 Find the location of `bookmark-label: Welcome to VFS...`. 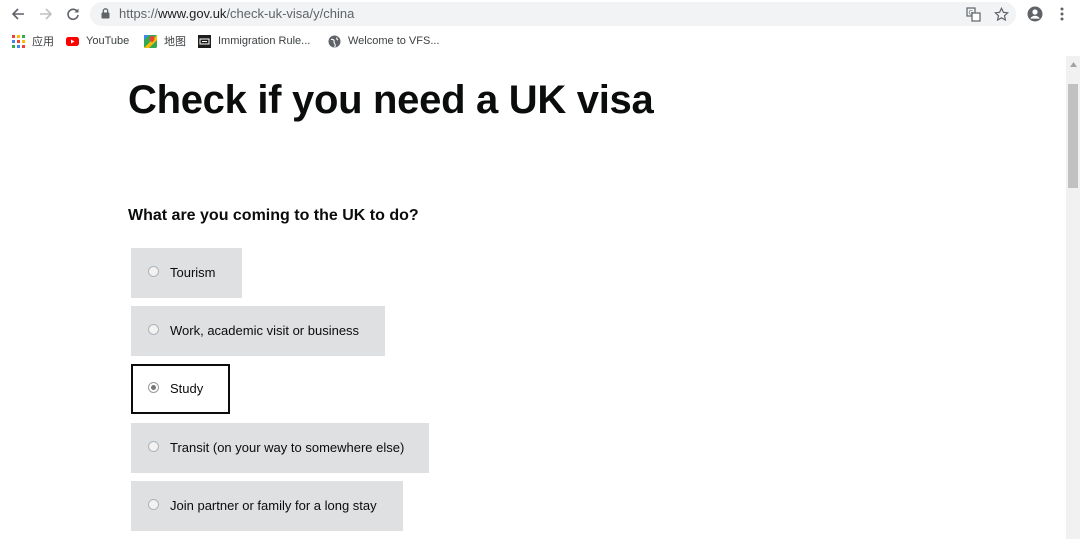

bookmark-label: Welcome to VFS... is located at coordinates (394, 41).